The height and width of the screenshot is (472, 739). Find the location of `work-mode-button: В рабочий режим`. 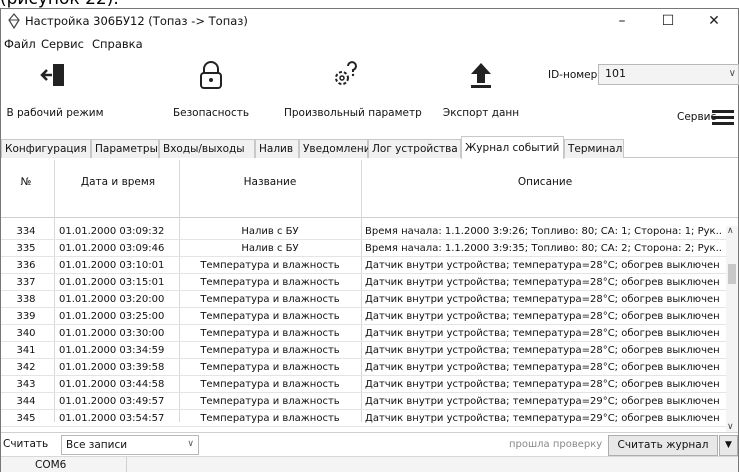

work-mode-button: В рабочий режим is located at coordinates (55, 93).